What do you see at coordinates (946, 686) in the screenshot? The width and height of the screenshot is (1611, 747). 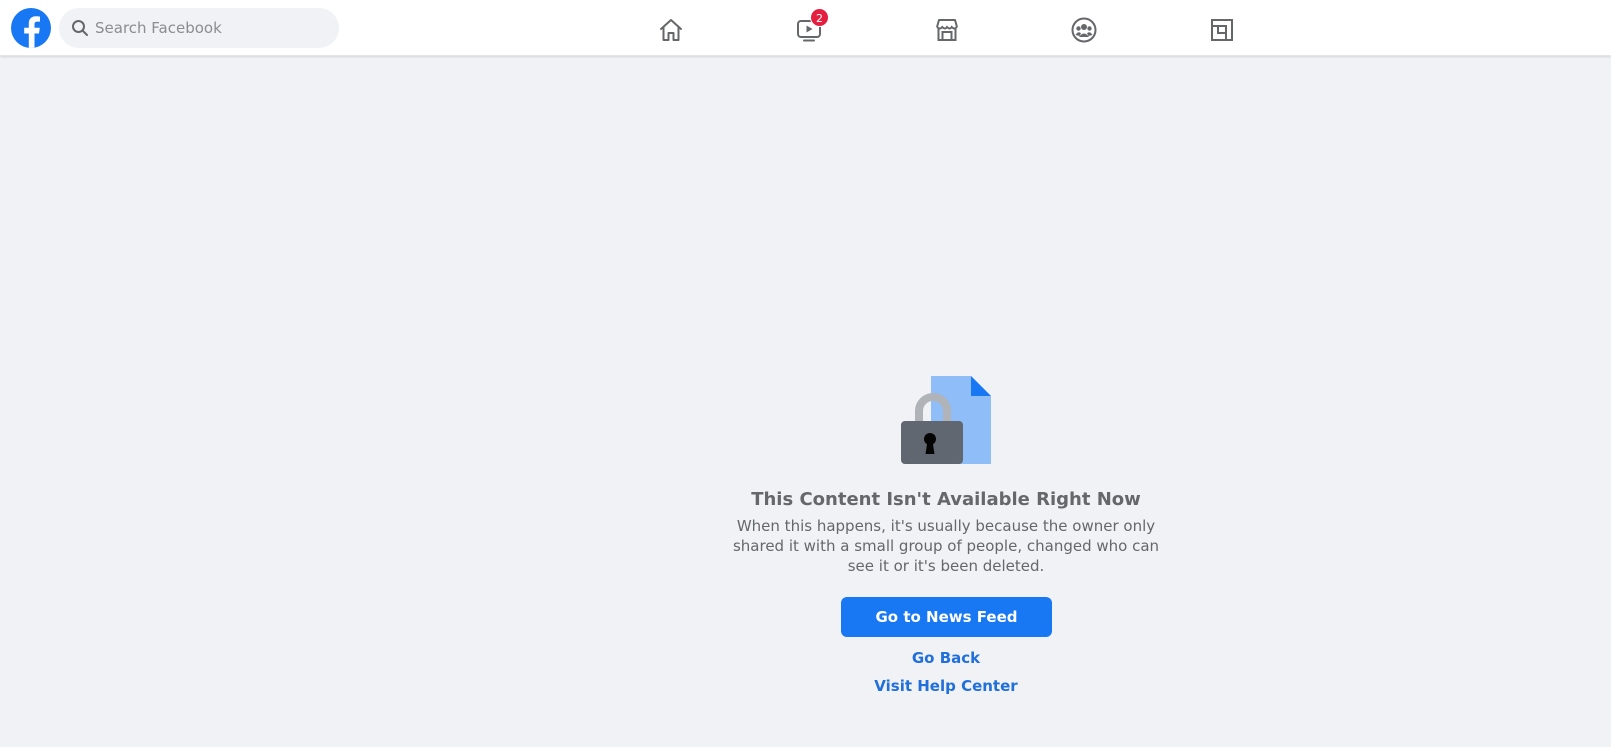 I see `visit-help-center-link: Visit Help Center` at bounding box center [946, 686].